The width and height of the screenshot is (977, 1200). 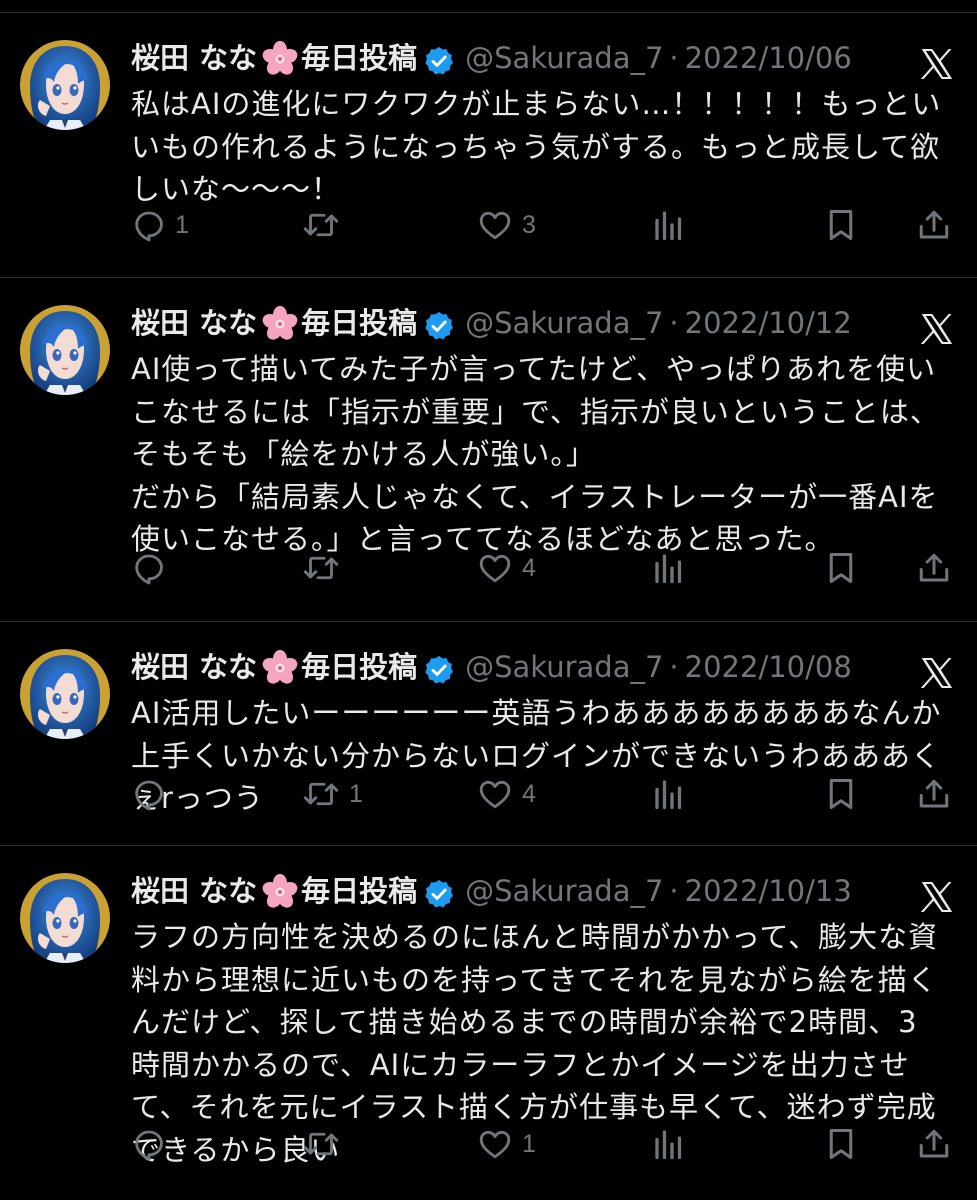 I want to click on retweet-count: 1, so click(x=356, y=793).